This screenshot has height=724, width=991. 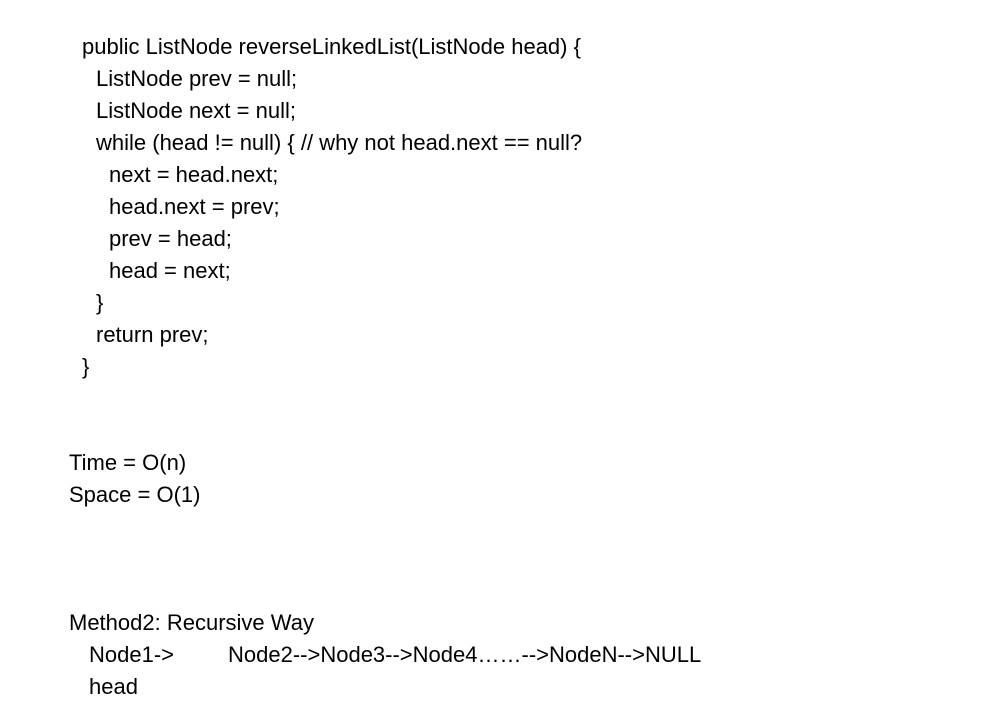 I want to click on code-line-return: return prev;, so click(x=152, y=334).